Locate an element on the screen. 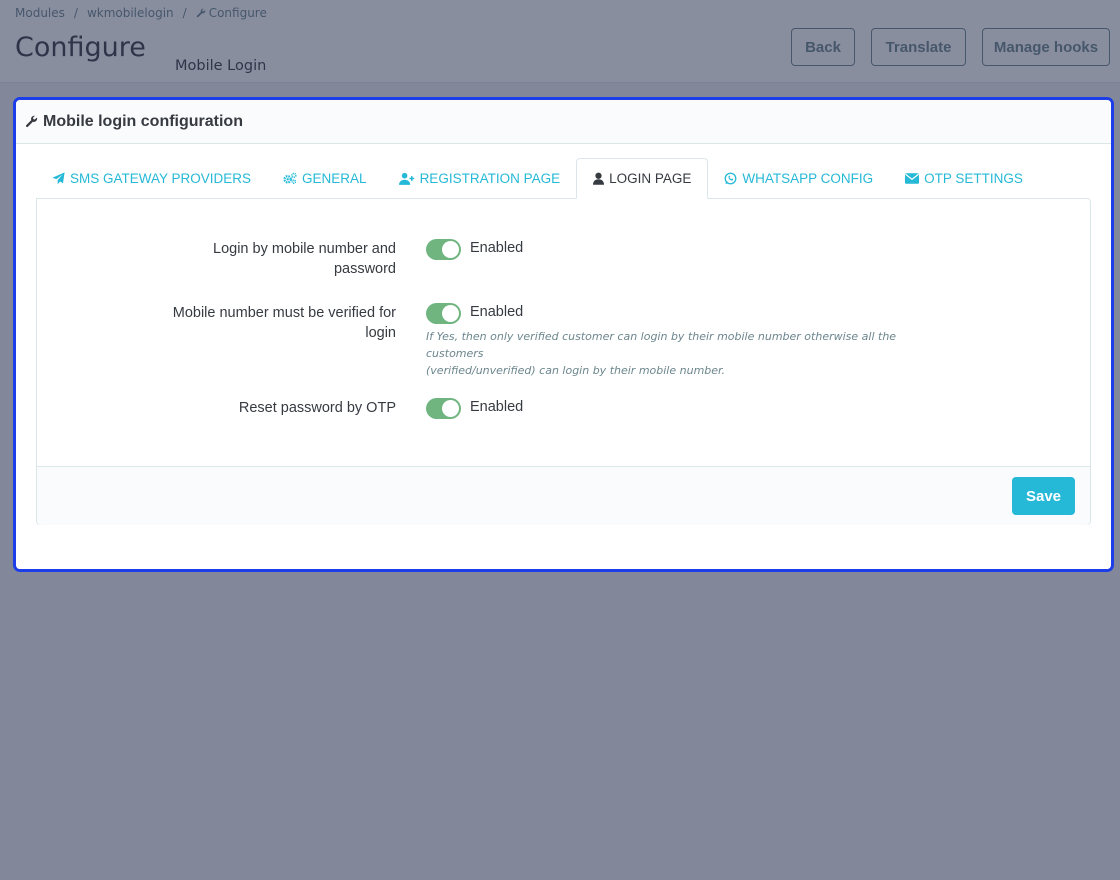  tab-registration-page: REGISTRATION PAGE is located at coordinates (480, 178).